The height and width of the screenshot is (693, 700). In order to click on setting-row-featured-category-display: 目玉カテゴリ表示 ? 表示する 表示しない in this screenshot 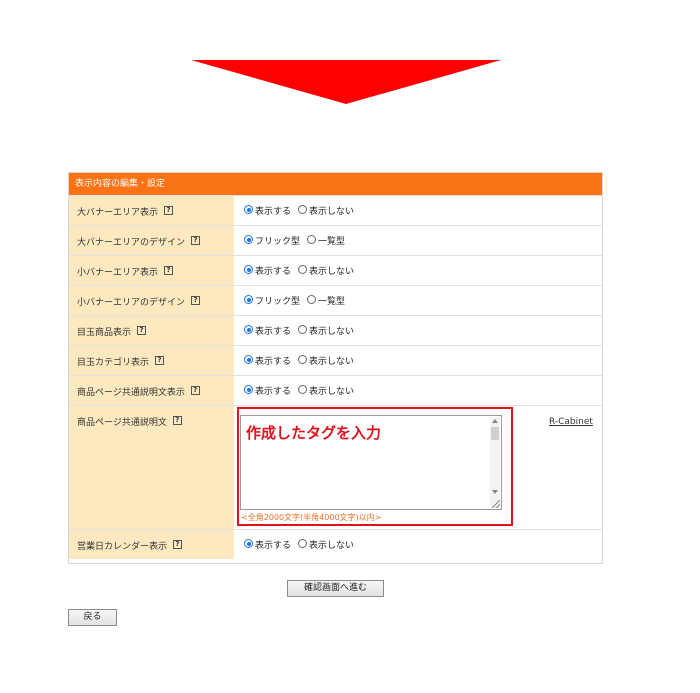, I will do `click(335, 360)`.